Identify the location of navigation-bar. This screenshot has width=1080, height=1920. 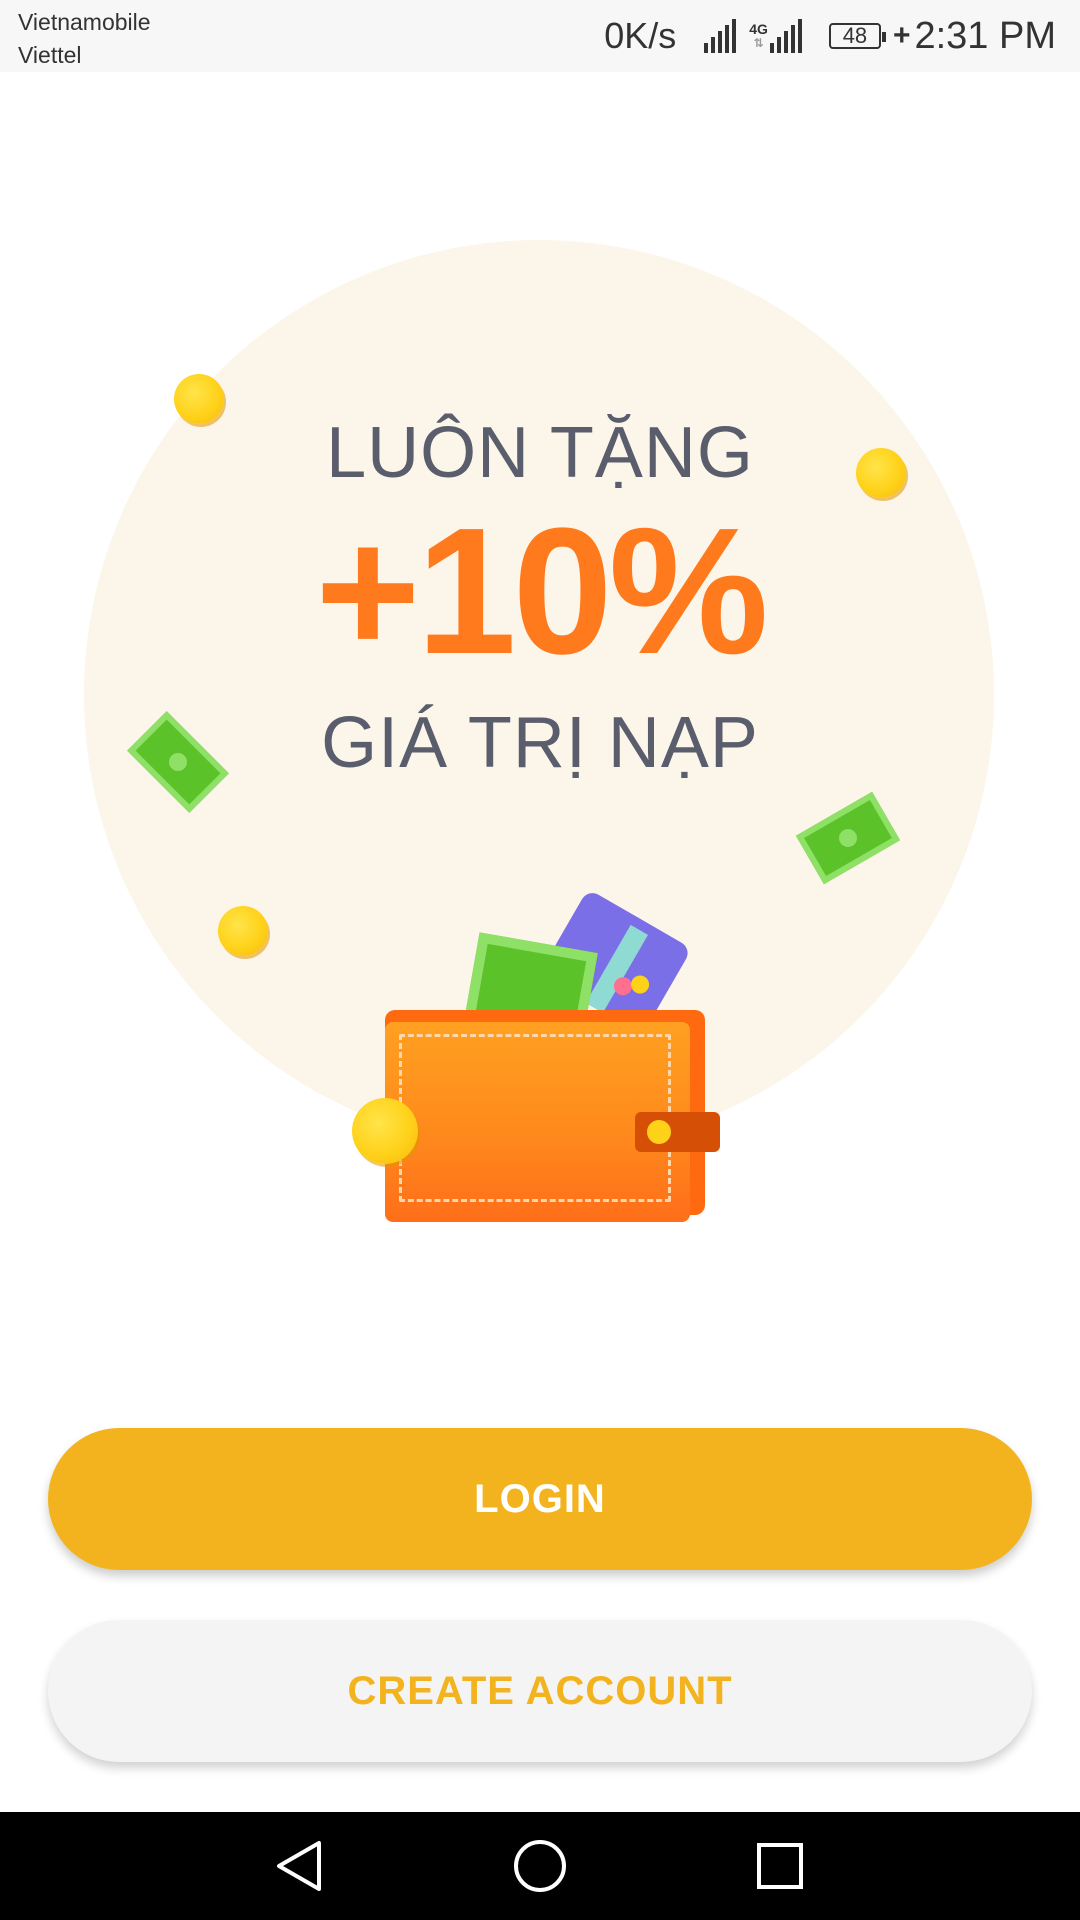
(540, 1866).